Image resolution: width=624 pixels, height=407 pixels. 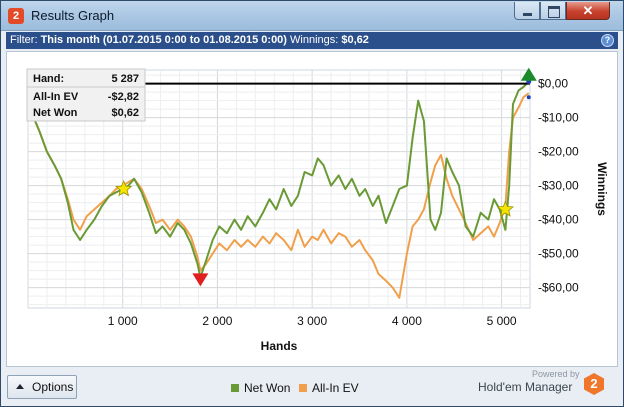 I want to click on y-tick-label: -$50,00, so click(x=558, y=254).